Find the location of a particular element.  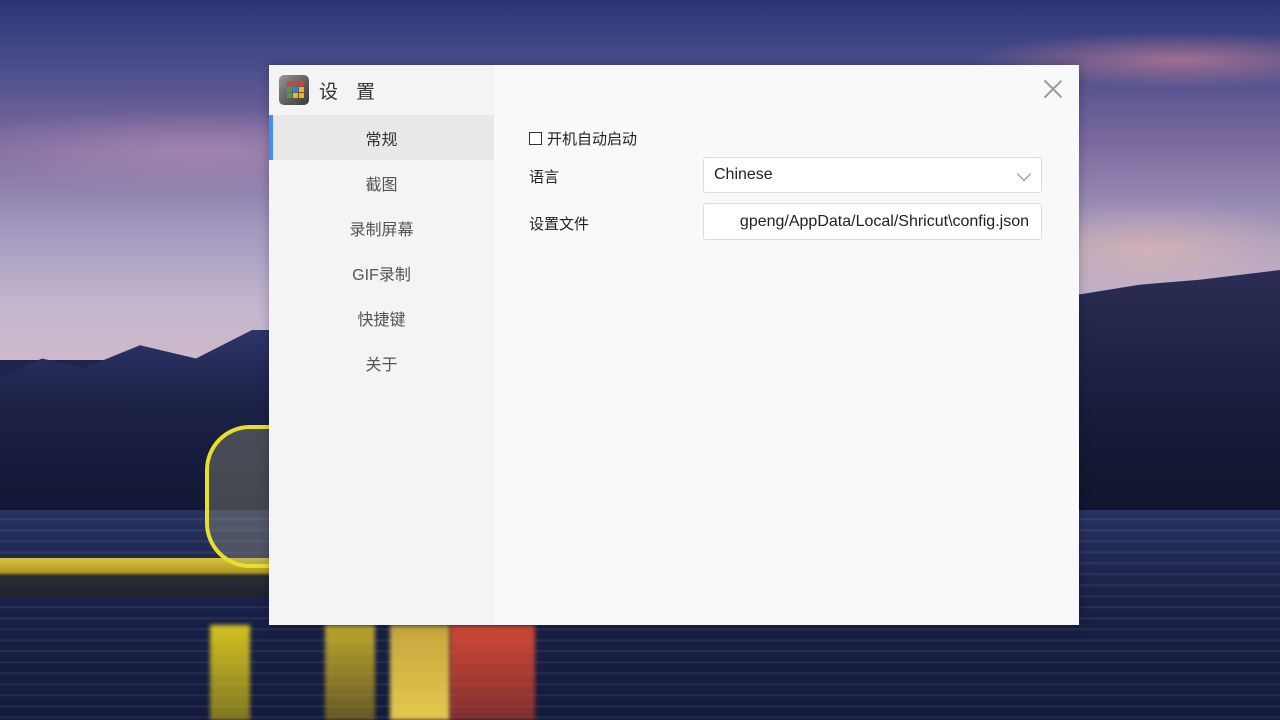

language-value: Chinese is located at coordinates (743, 174).